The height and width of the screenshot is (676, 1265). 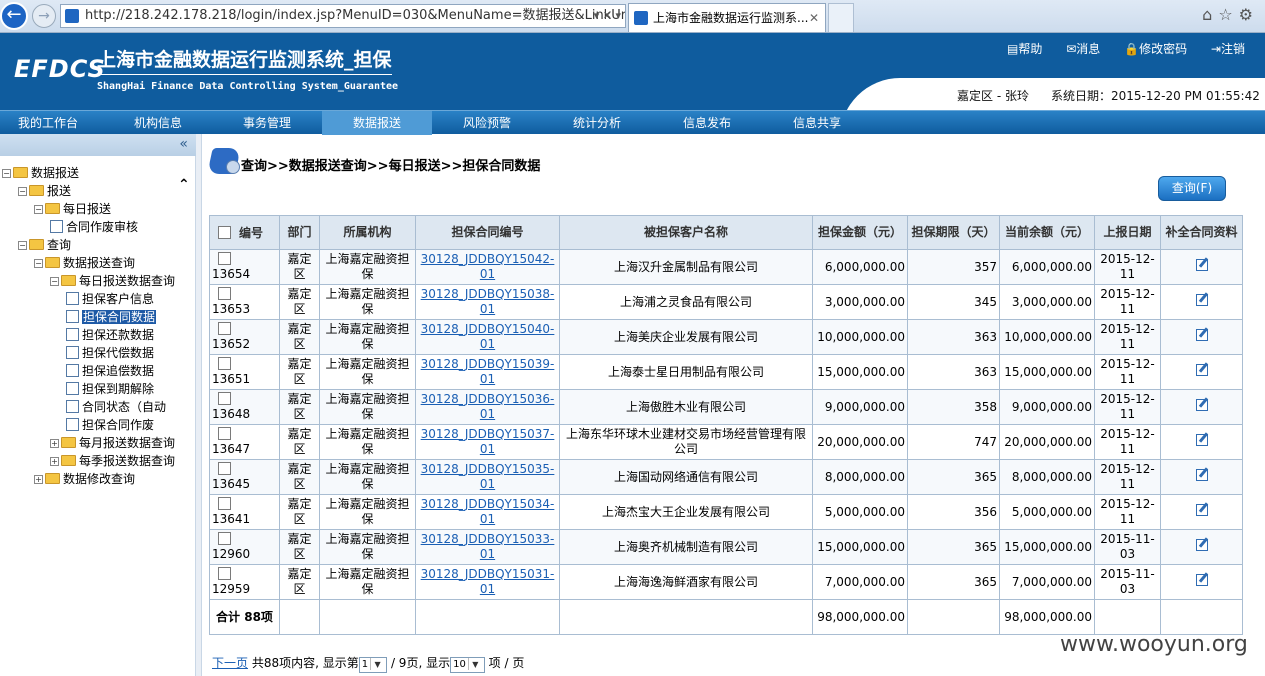 What do you see at coordinates (110, 299) in the screenshot?
I see `tree-node: 担保客户信息` at bounding box center [110, 299].